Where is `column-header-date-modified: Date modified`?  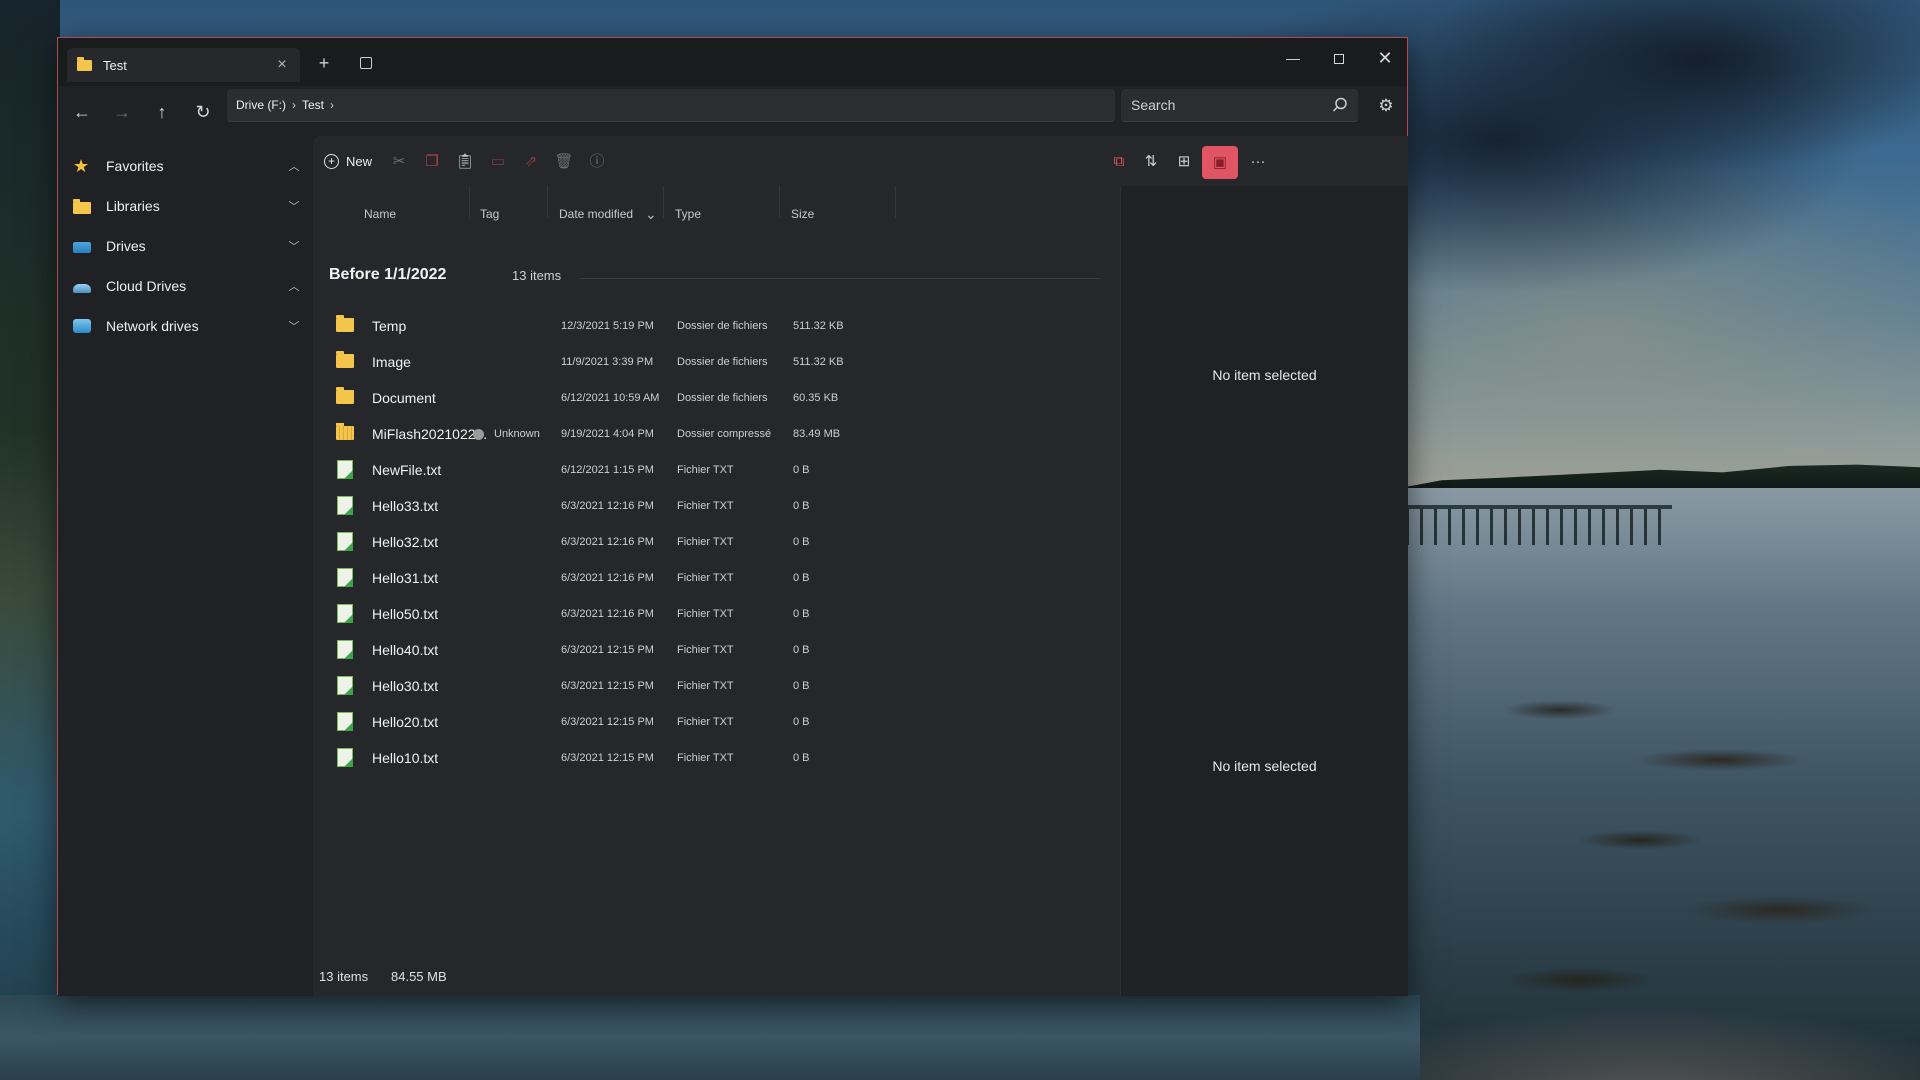 column-header-date-modified: Date modified is located at coordinates (596, 214).